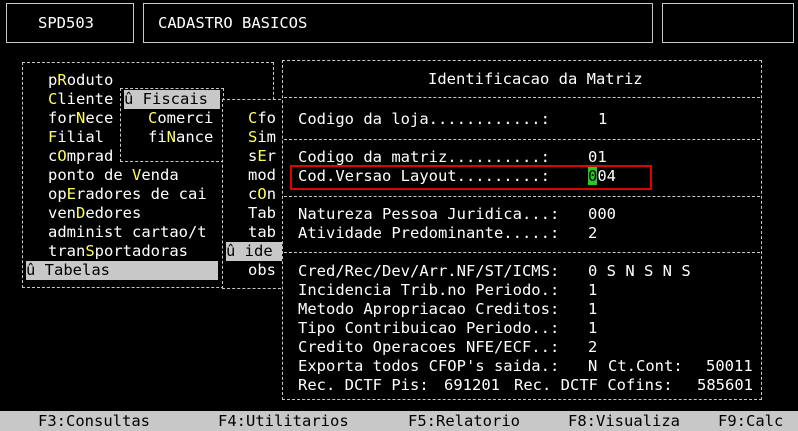  I want to click on credito-nfe-label: Credito Operacoes NFE/ECF..:, so click(429, 347).